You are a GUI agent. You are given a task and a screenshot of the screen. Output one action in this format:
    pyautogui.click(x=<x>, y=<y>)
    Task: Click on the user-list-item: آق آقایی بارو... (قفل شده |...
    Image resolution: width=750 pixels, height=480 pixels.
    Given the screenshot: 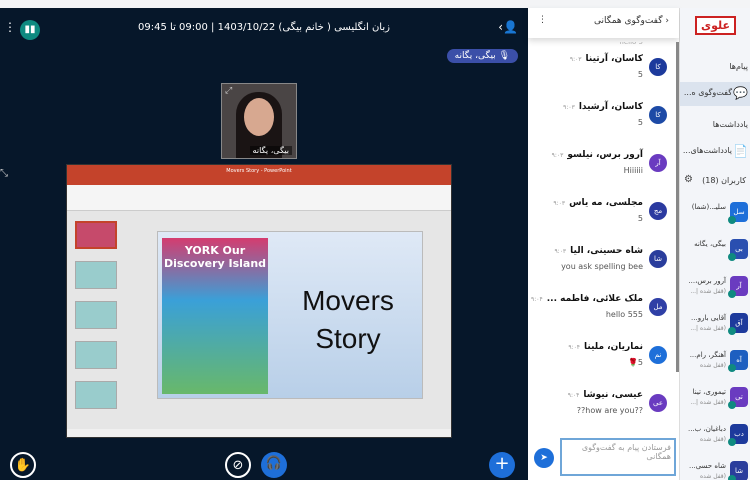 What is the action you would take?
    pyautogui.click(x=715, y=328)
    